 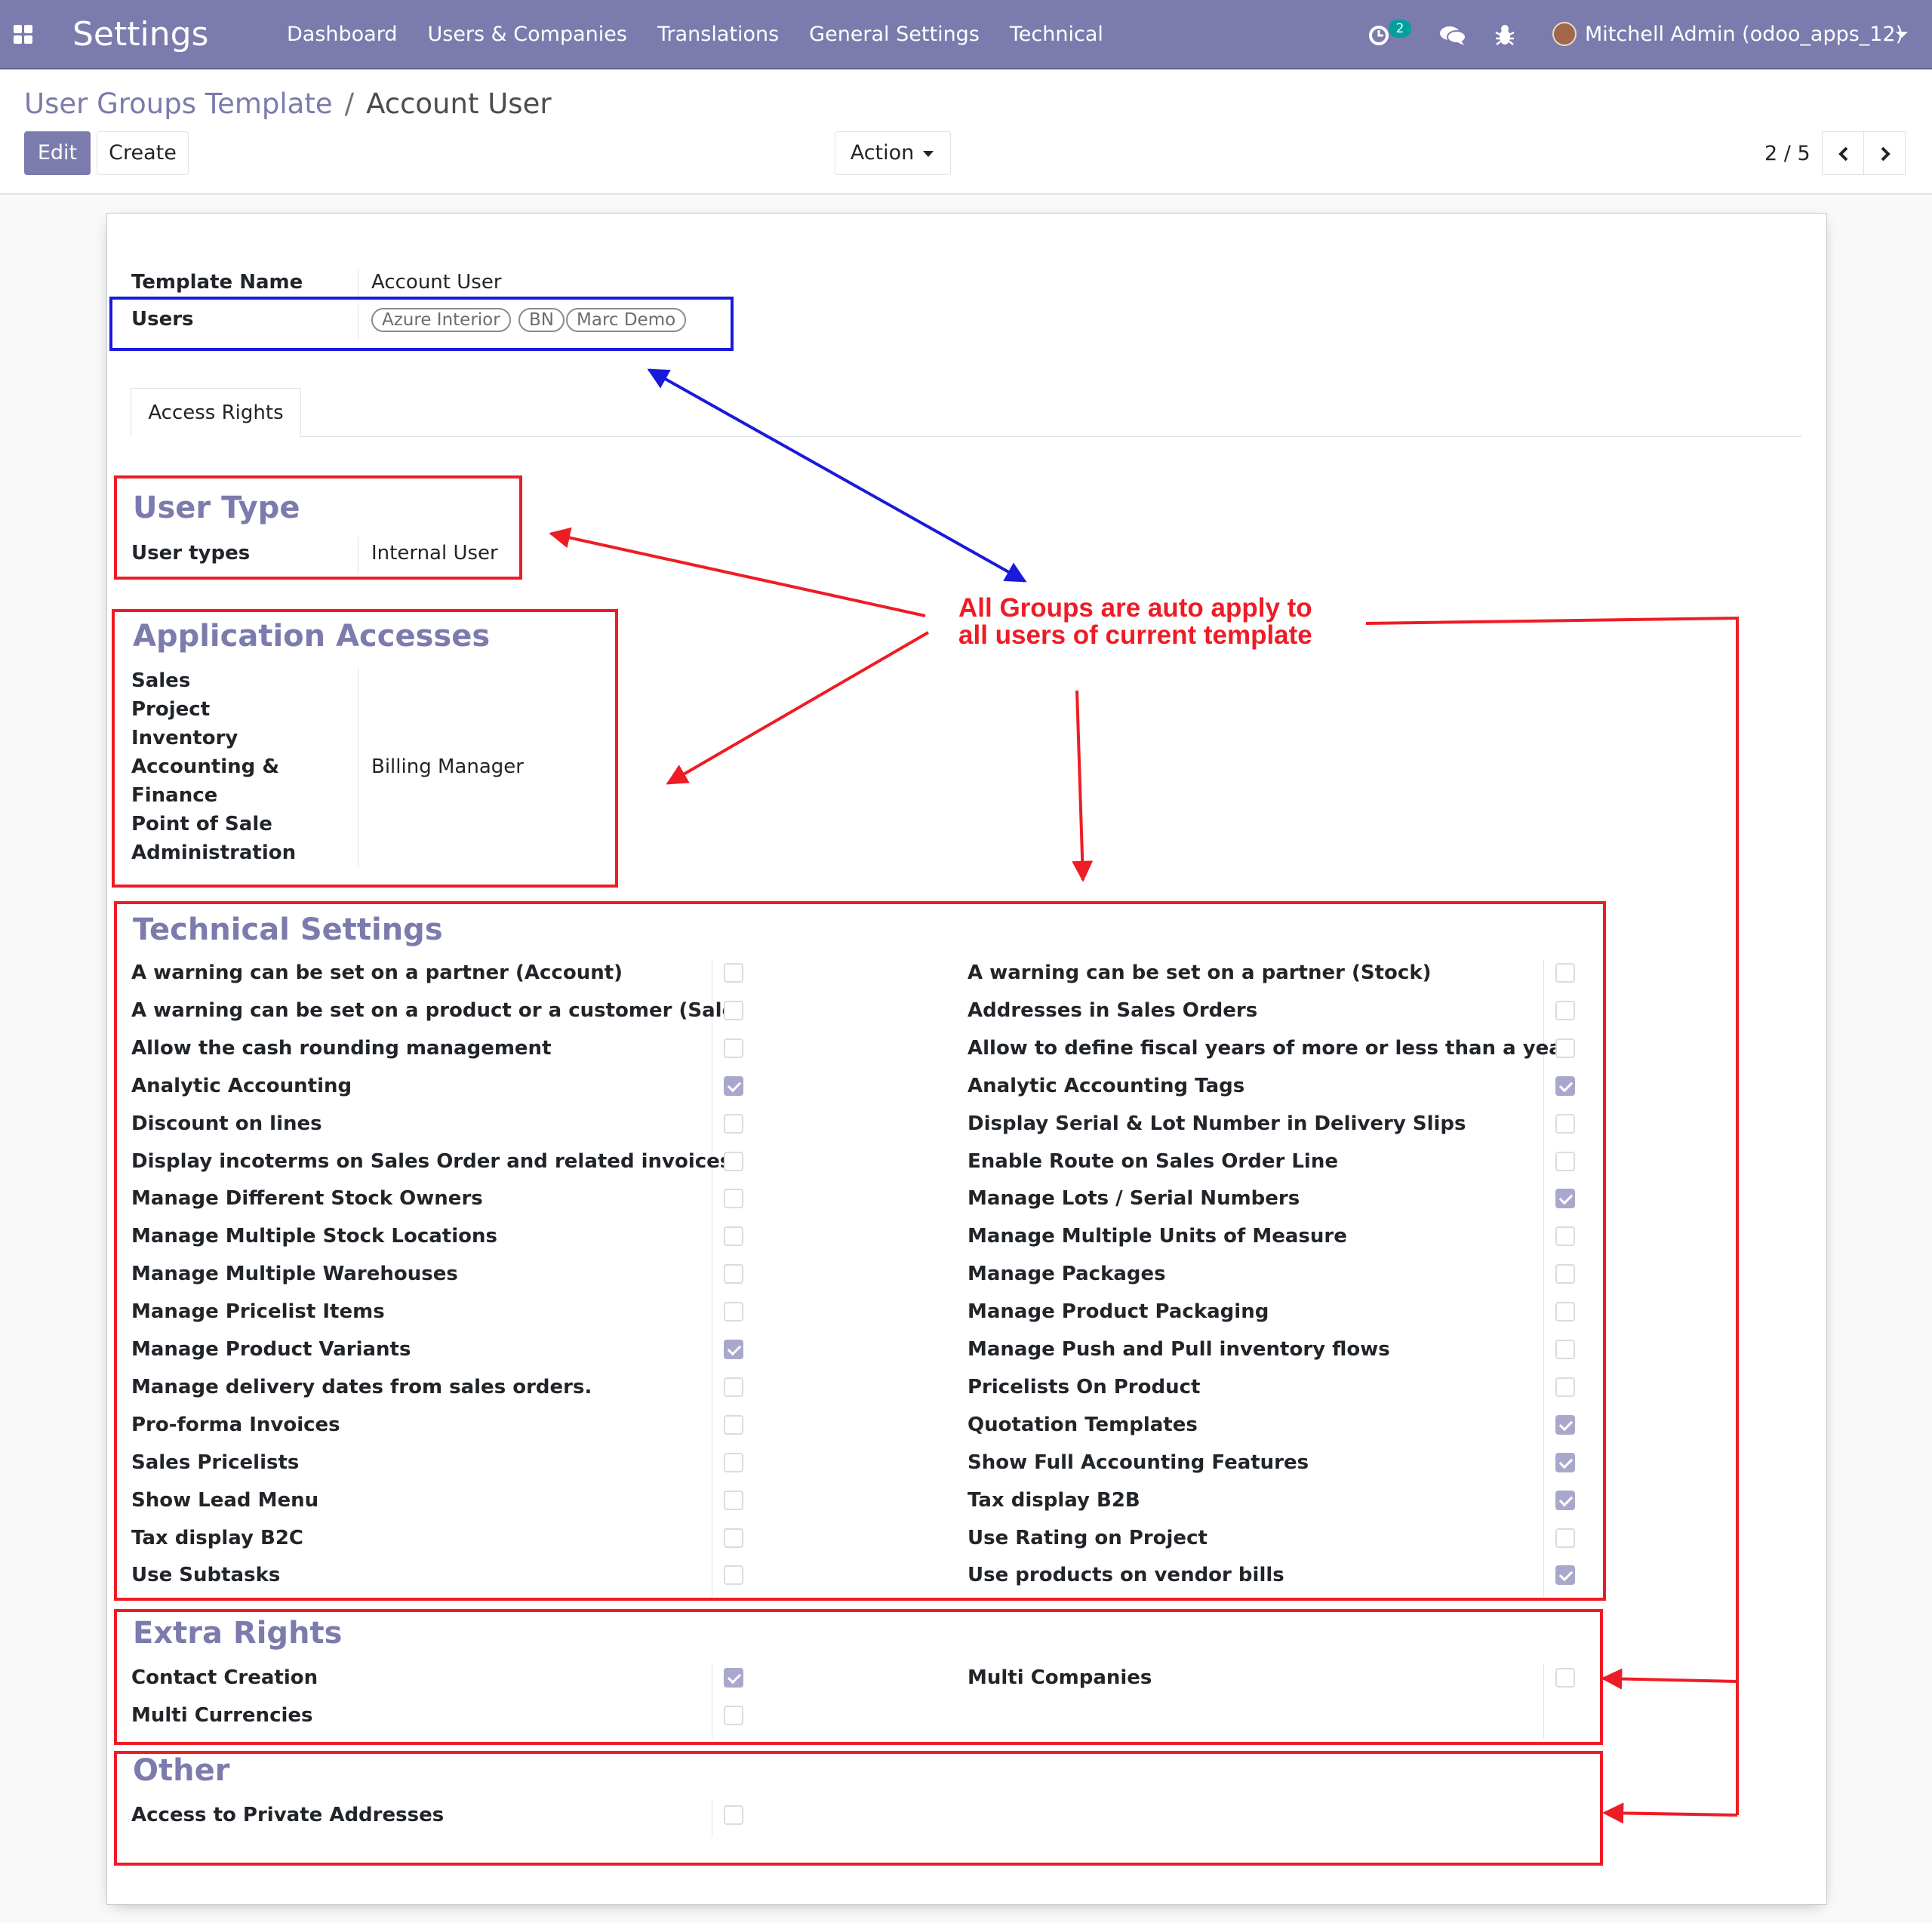 What do you see at coordinates (214, 853) in the screenshot?
I see `app-administration-label: Administration` at bounding box center [214, 853].